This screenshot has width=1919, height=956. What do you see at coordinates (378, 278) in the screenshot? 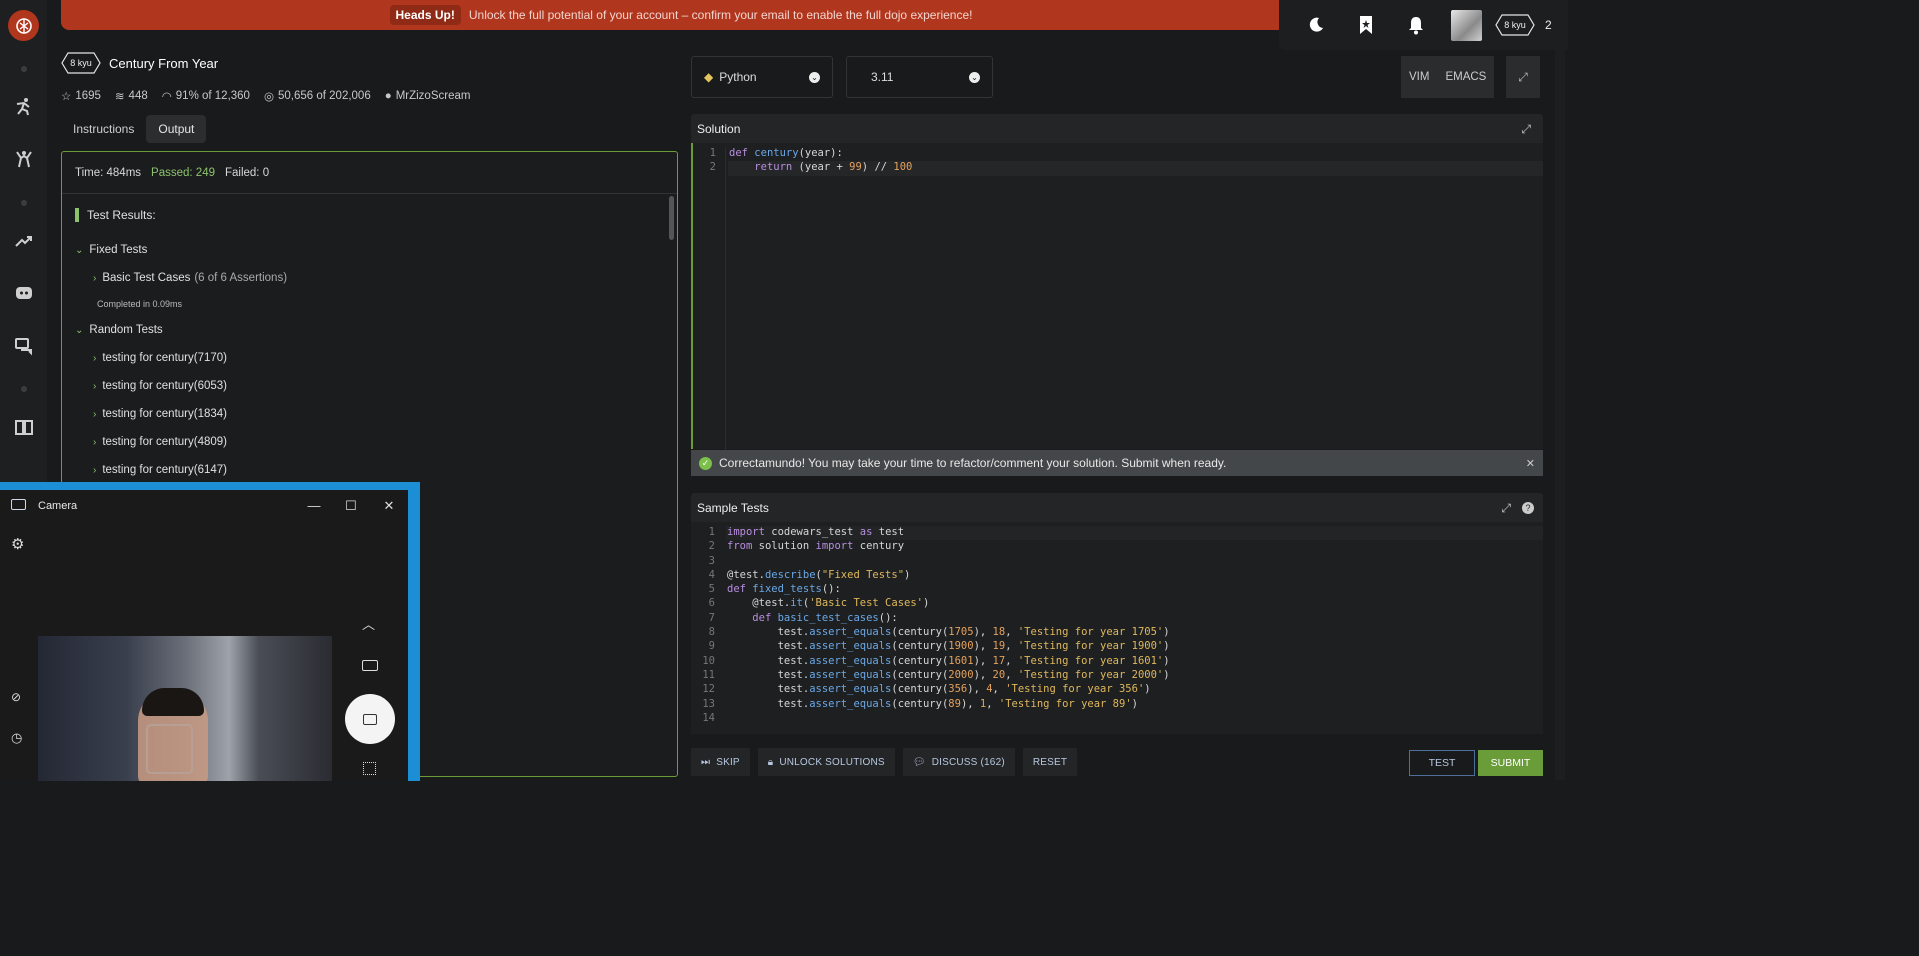
I see `basic-test-cases: › Basic Test Cases (6 of 6 Assertions)` at bounding box center [378, 278].